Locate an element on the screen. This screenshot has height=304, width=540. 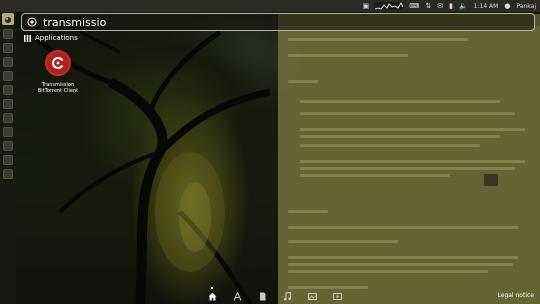
launcher-item-music is located at coordinates (8, 118).